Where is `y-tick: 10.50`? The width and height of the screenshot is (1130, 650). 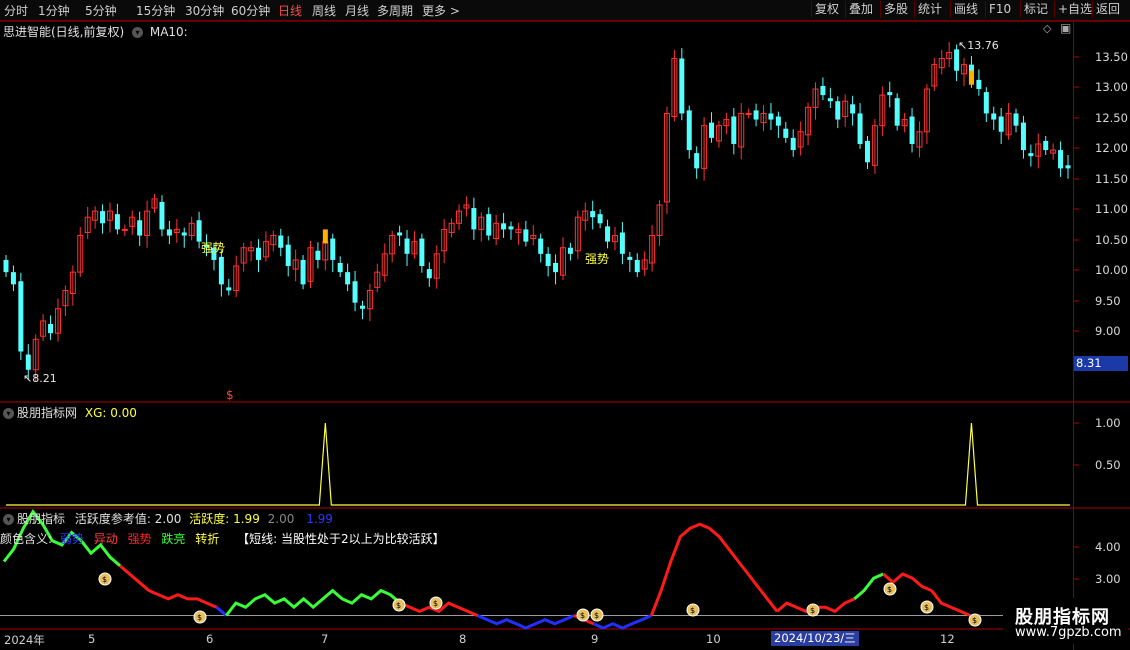
y-tick: 10.50 is located at coordinates (1111, 240).